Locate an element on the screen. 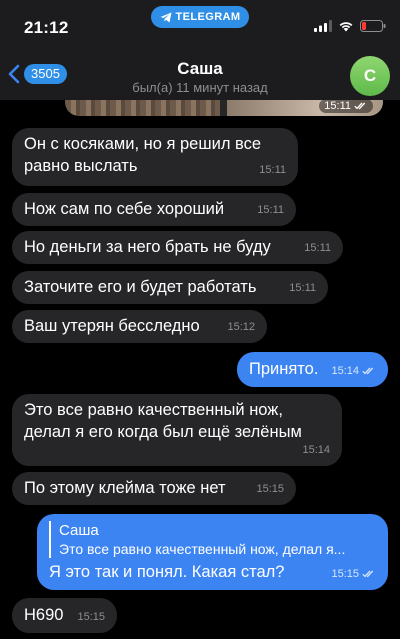 This screenshot has height=639, width=400. last-seen-status: был(а) 11 минут назад is located at coordinates (200, 87).